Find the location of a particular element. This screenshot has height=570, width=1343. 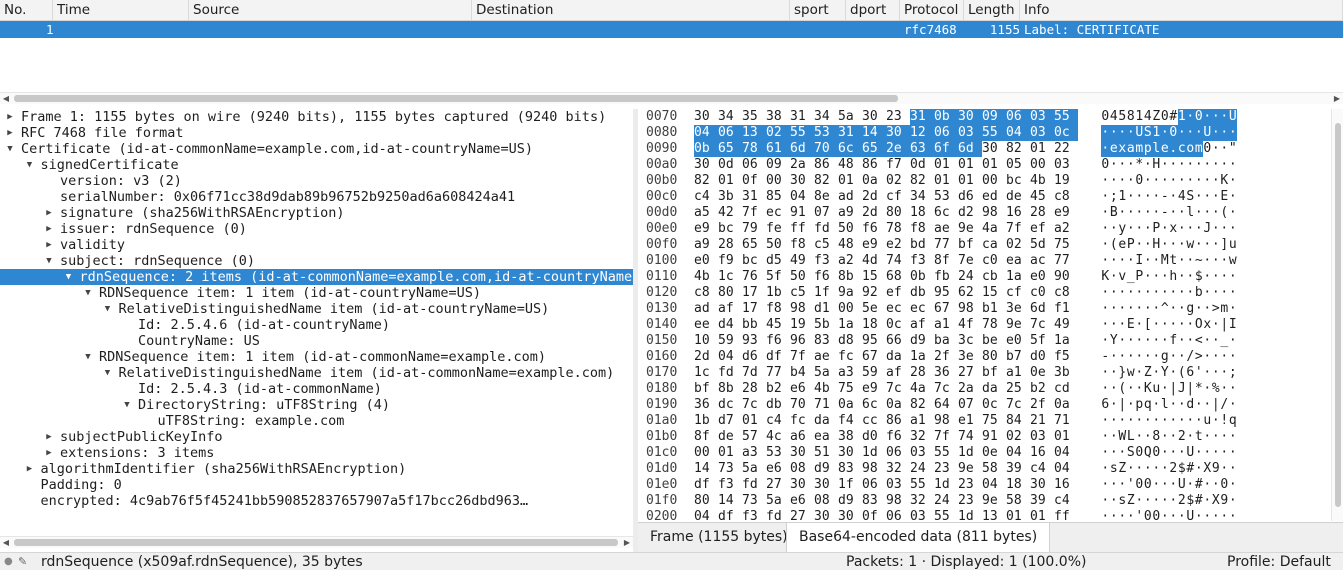

hex-ascii: ···S0Q0···U····· is located at coordinates (1169, 452).